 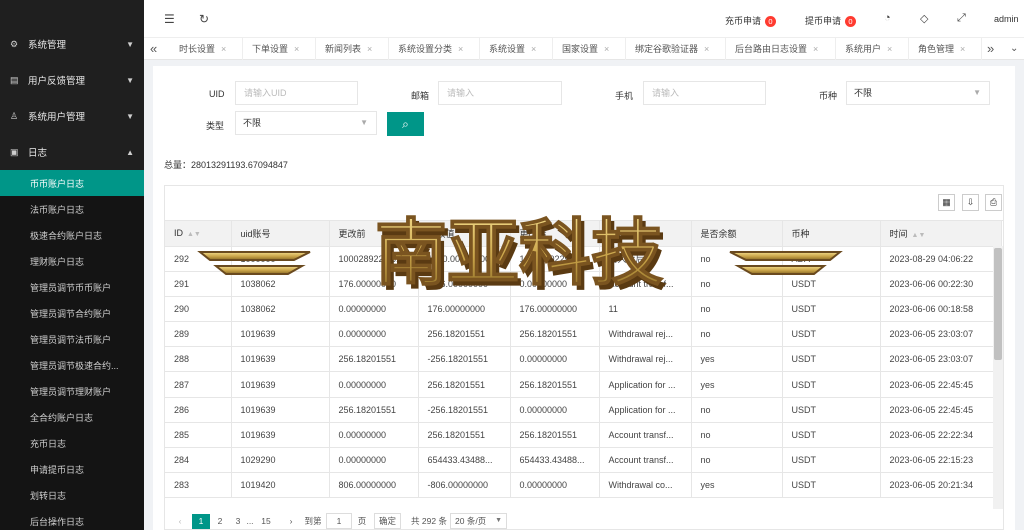 What do you see at coordinates (72, 287) in the screenshot?
I see `sidebar-item-admin-coin: 管理员调节币币账户` at bounding box center [72, 287].